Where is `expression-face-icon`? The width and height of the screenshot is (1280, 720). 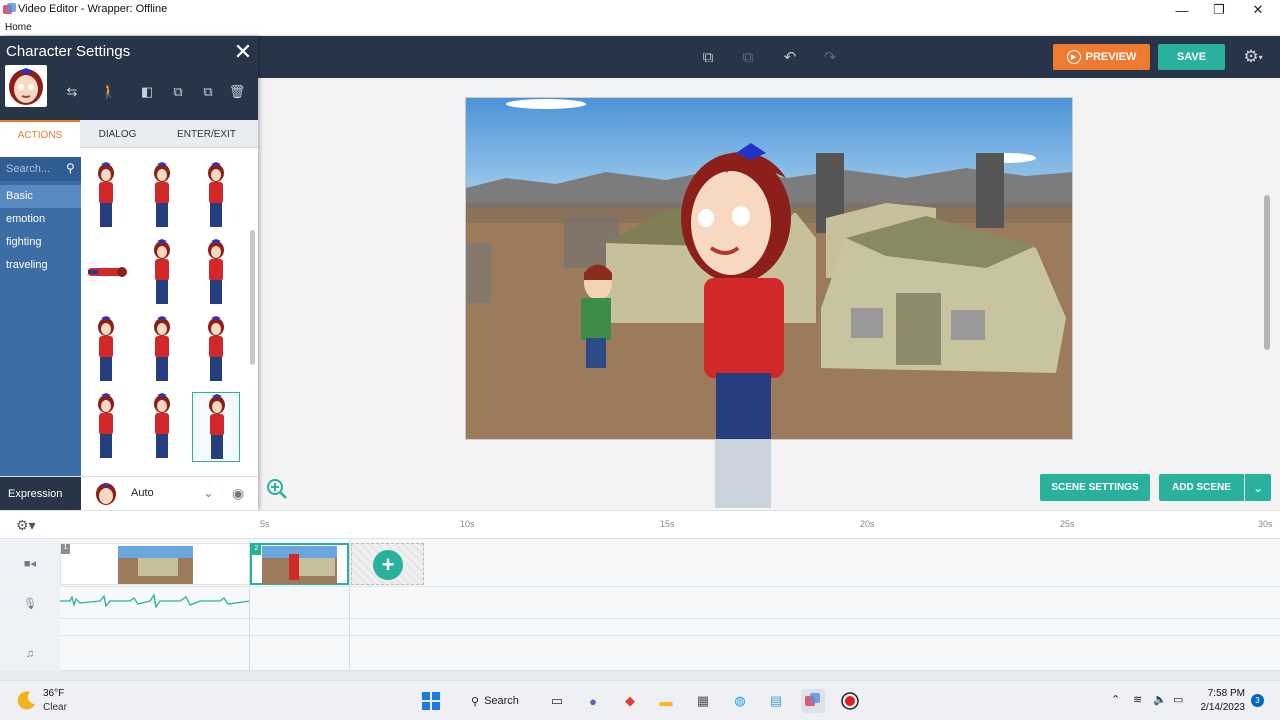
expression-face-icon is located at coordinates (106, 494).